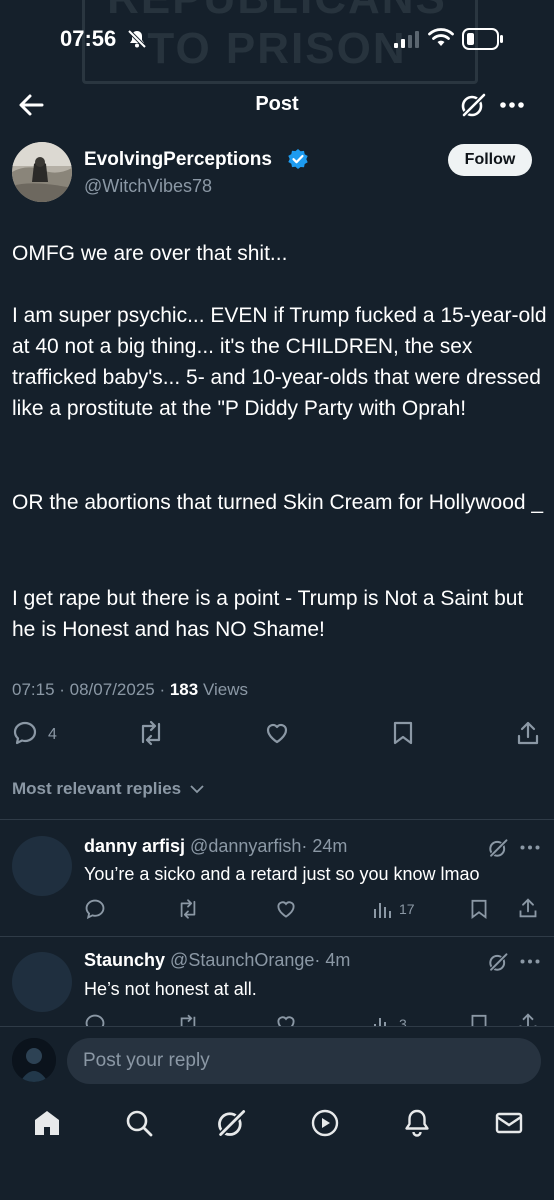  Describe the element at coordinates (242, 960) in the screenshot. I see `reply-author-handle: @StaunchOrange` at that location.